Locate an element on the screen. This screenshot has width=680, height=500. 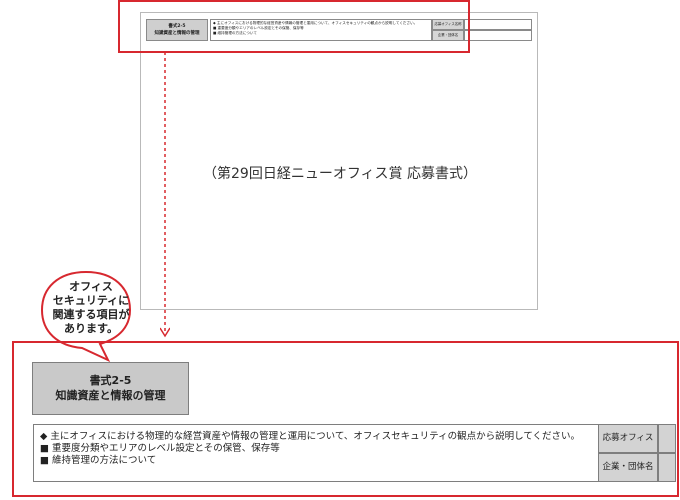
form-title-box: 書式2-5 知識資産と情報の管理 is located at coordinates (110, 388).